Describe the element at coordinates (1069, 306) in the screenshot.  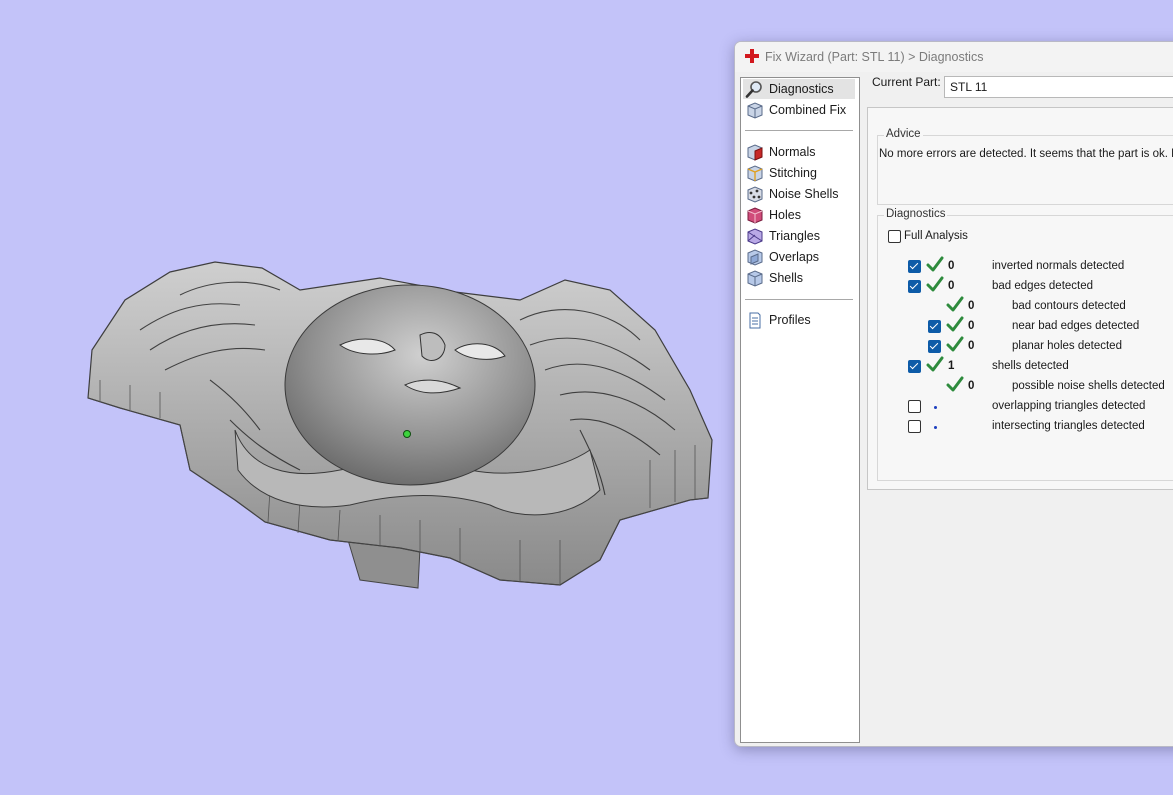
I see `diag-text: bad contours detected` at that location.